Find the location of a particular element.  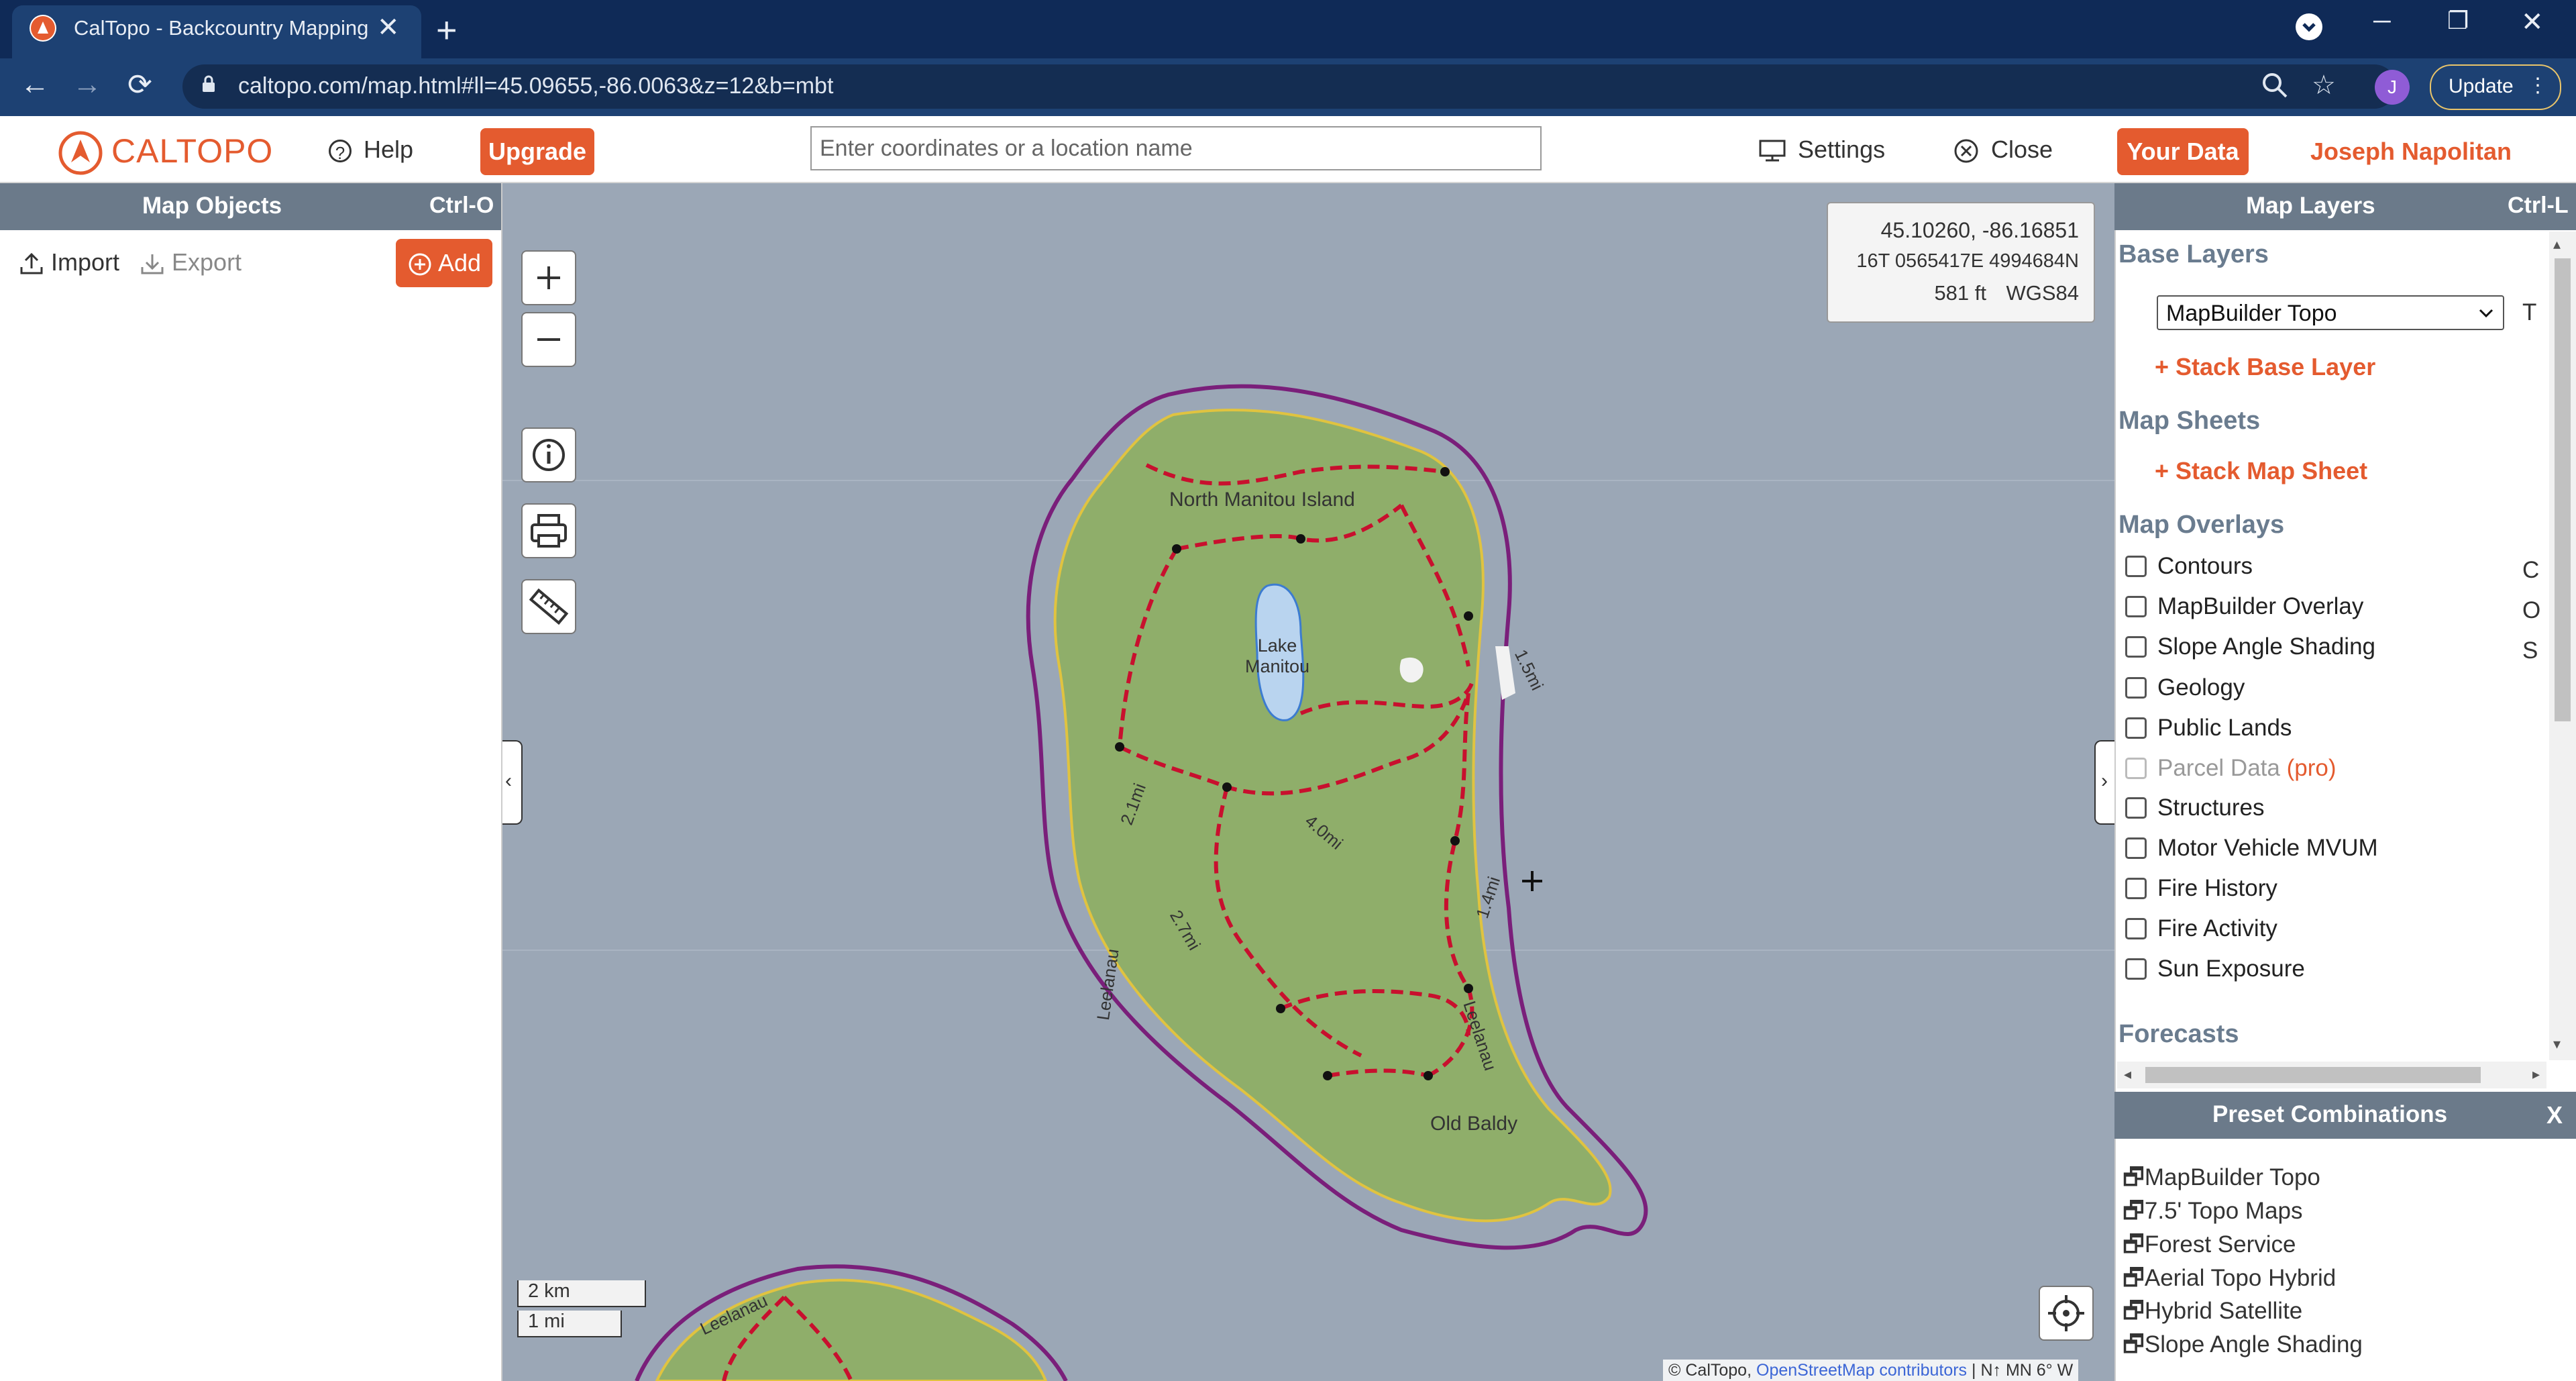

layers-horizontal-scrollbar: ◂ ▸ is located at coordinates (2331, 1075).